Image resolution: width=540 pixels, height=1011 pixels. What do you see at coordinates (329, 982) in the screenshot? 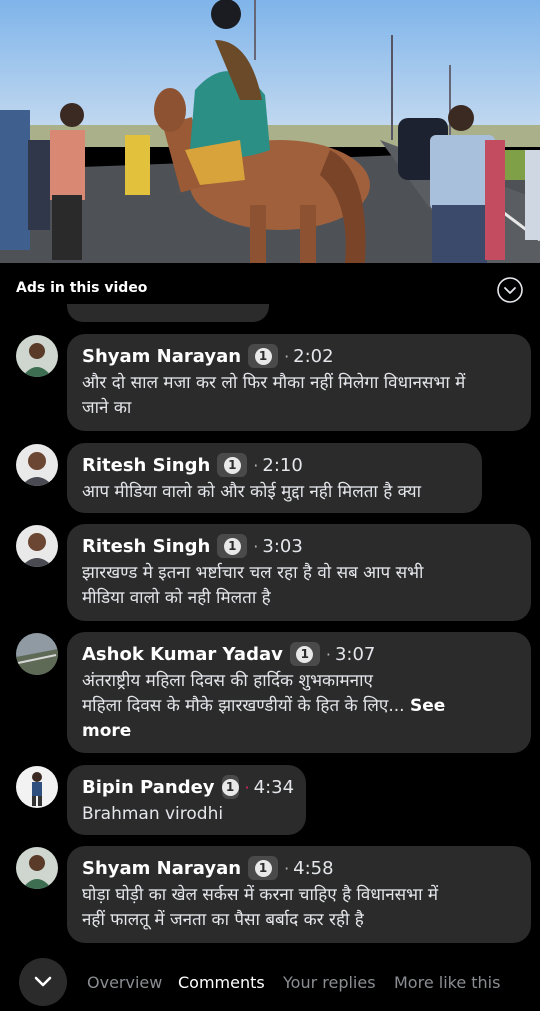
I see `tab-your-replies: Your replies` at bounding box center [329, 982].